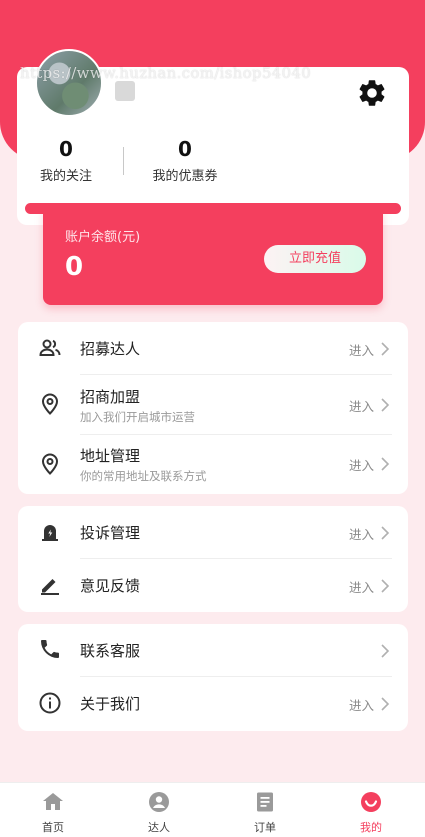 Image resolution: width=425 pixels, height=837 pixels. What do you see at coordinates (213, 256) in the screenshot?
I see `balance-card: 账户余额(元) 0 立即充值` at bounding box center [213, 256].